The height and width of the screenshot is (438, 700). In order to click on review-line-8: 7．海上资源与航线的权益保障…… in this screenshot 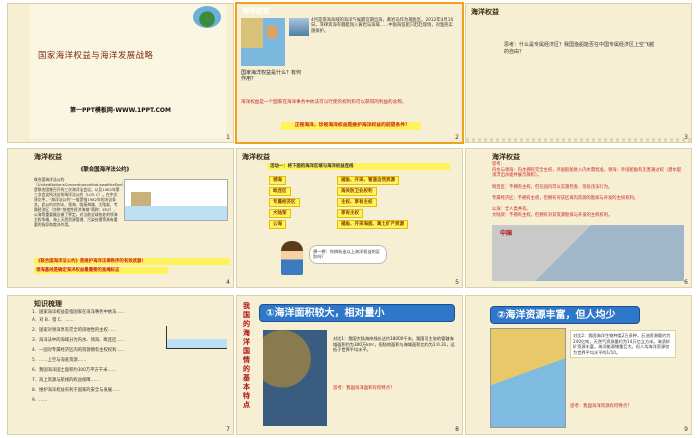, I will do `click(66, 380)`.